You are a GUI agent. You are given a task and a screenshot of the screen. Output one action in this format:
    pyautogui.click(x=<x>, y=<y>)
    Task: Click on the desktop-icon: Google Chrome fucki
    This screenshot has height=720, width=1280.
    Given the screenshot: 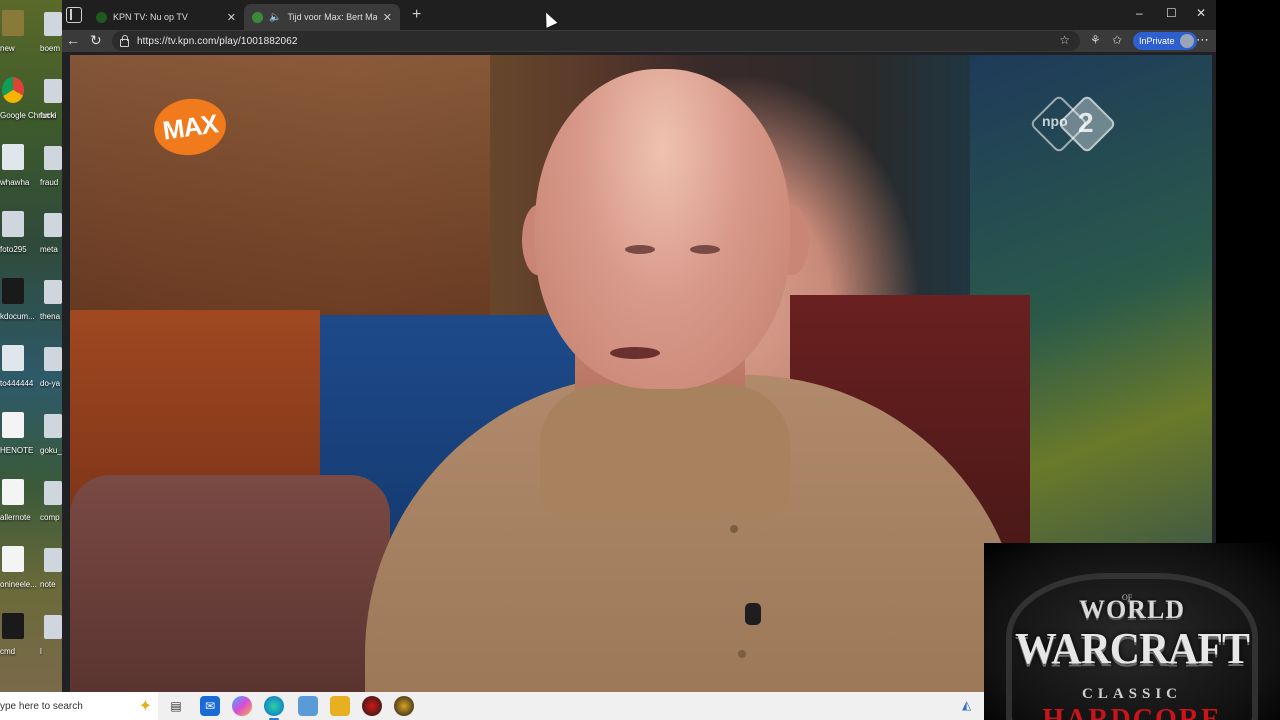 What is the action you would take?
    pyautogui.click(x=31, y=105)
    